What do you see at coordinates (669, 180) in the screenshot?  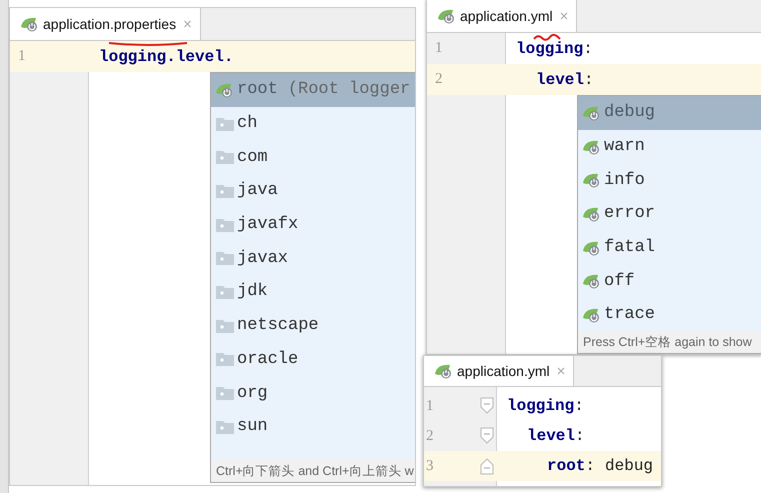 I see `completion-item: info` at bounding box center [669, 180].